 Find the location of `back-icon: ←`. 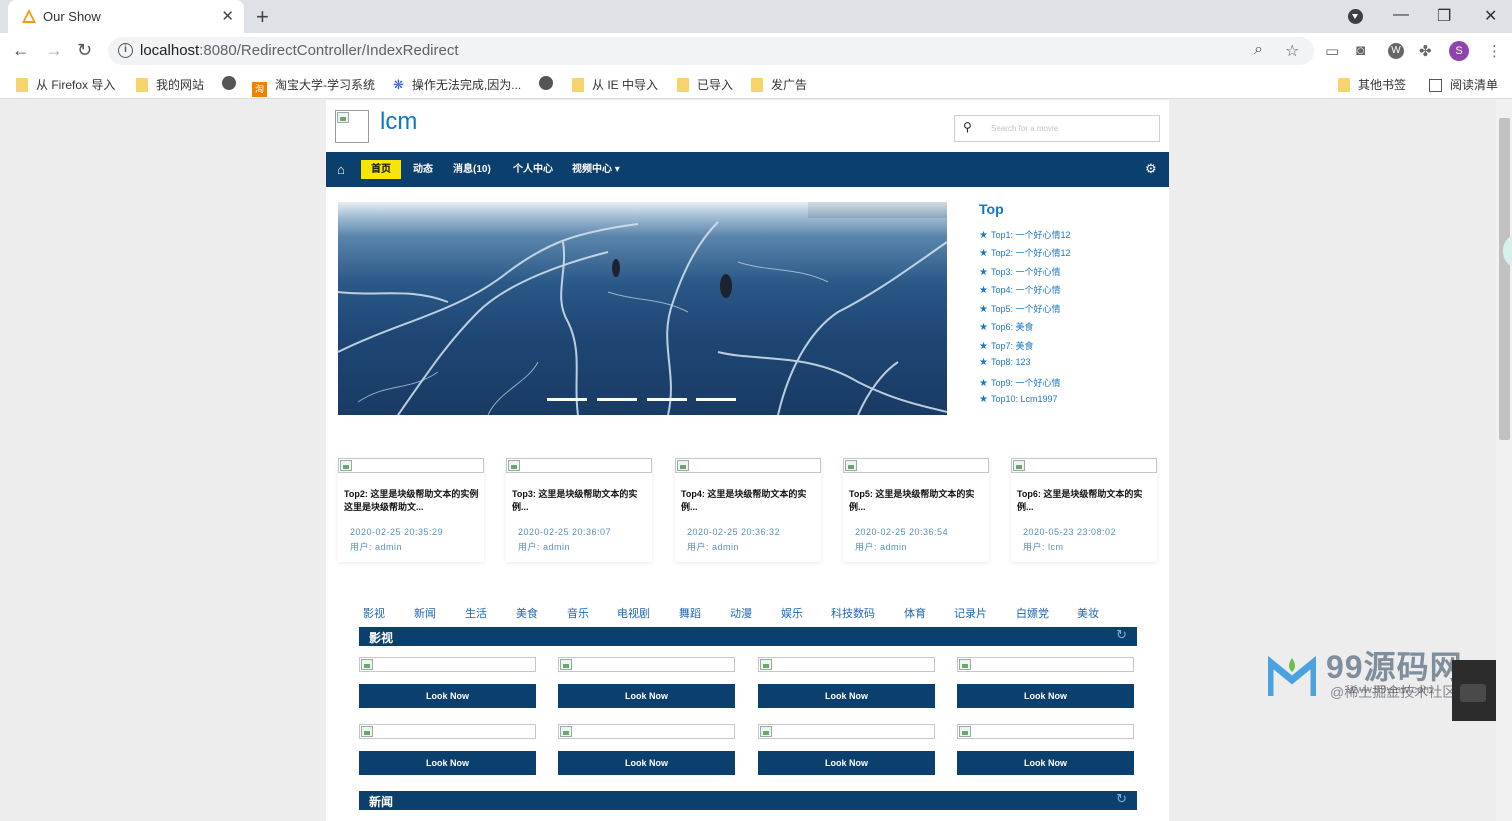

back-icon: ← is located at coordinates (21, 50).